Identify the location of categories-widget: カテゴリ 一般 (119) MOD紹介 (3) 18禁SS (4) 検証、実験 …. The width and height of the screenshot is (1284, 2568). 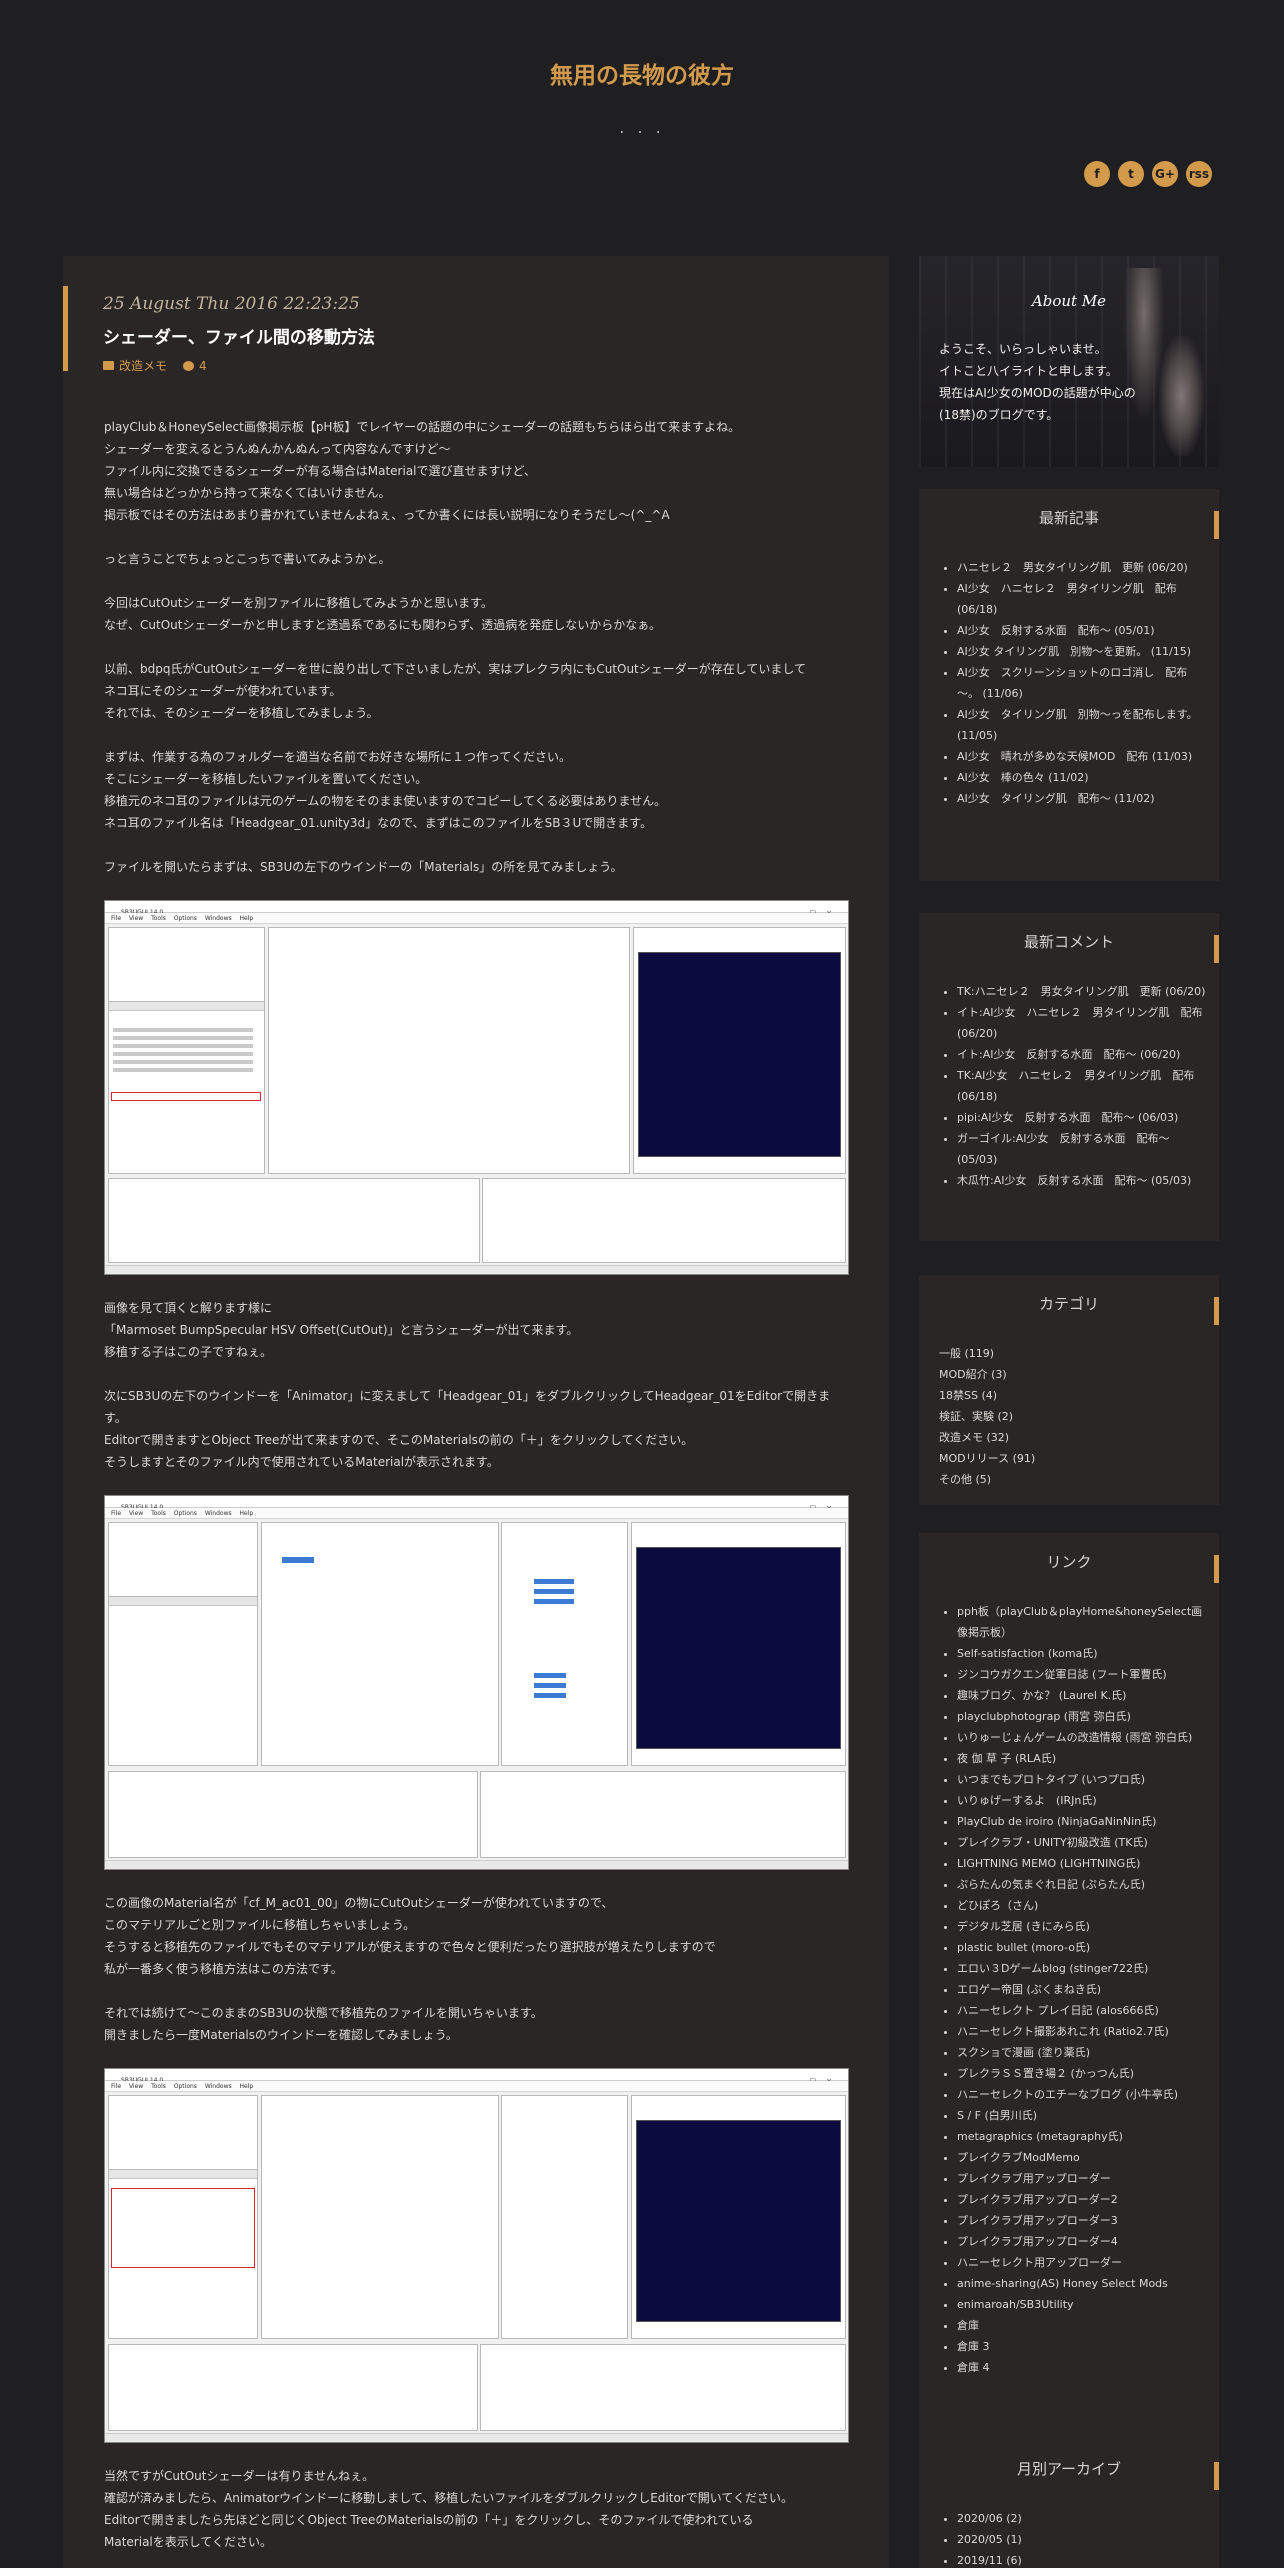
(1069, 1390).